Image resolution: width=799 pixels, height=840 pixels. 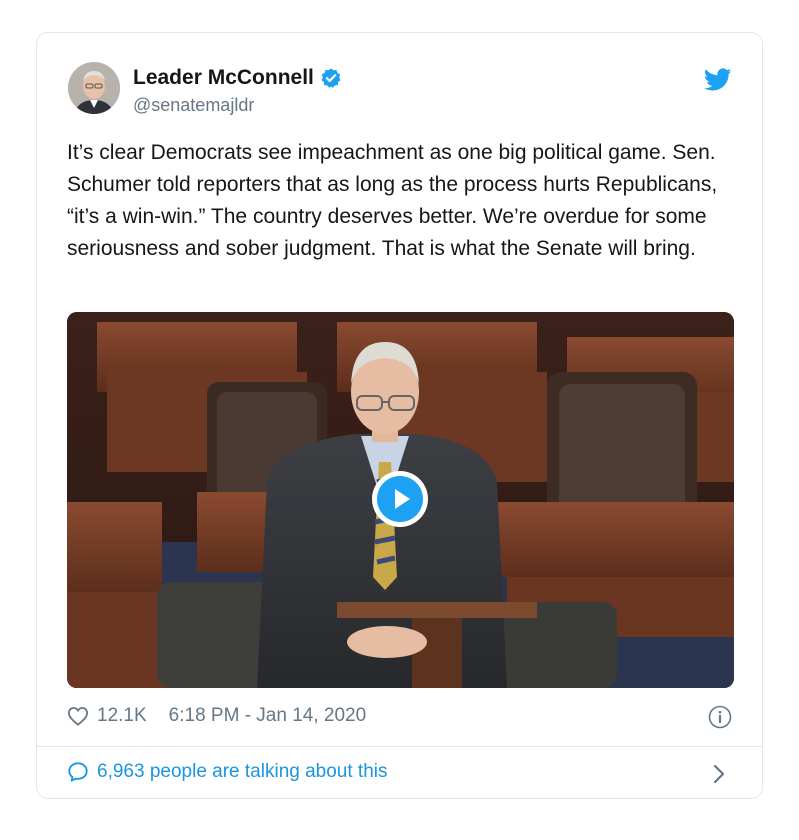 What do you see at coordinates (78, 716) in the screenshot?
I see `heart-icon` at bounding box center [78, 716].